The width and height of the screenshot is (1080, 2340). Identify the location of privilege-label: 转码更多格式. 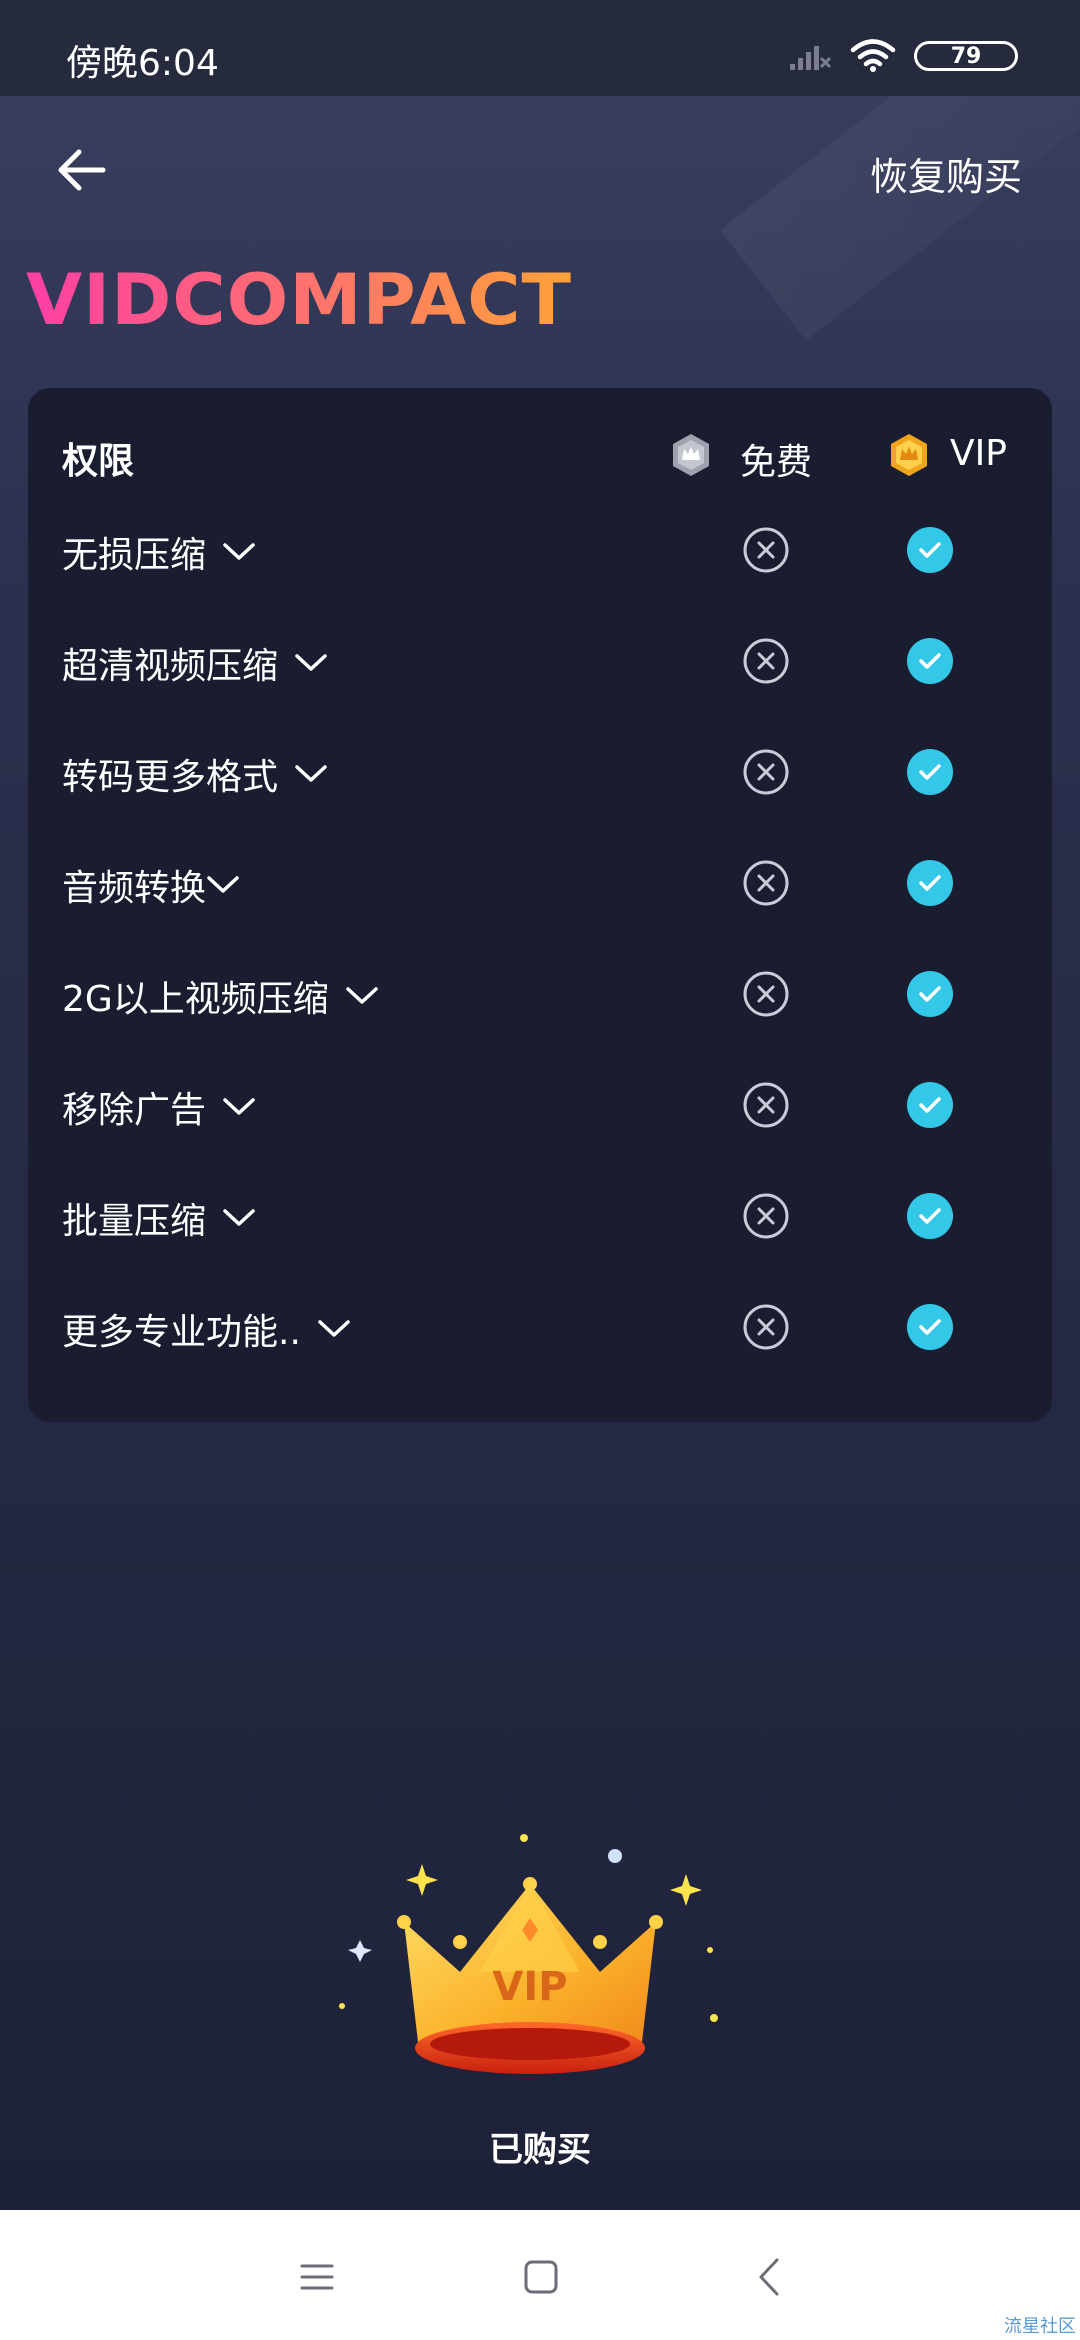
(170, 777).